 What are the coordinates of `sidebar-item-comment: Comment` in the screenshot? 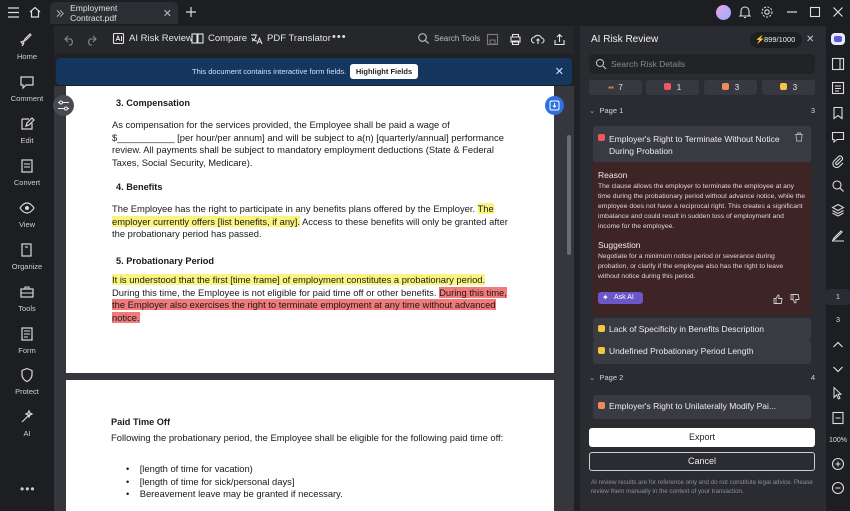 It's located at (27, 88).